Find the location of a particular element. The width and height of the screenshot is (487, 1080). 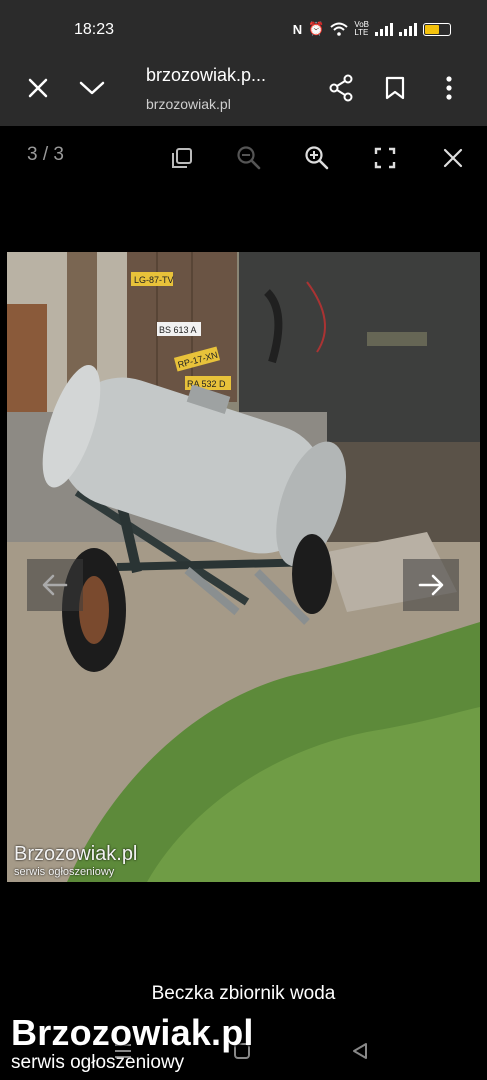

bookmark-button is located at coordinates (395, 88).